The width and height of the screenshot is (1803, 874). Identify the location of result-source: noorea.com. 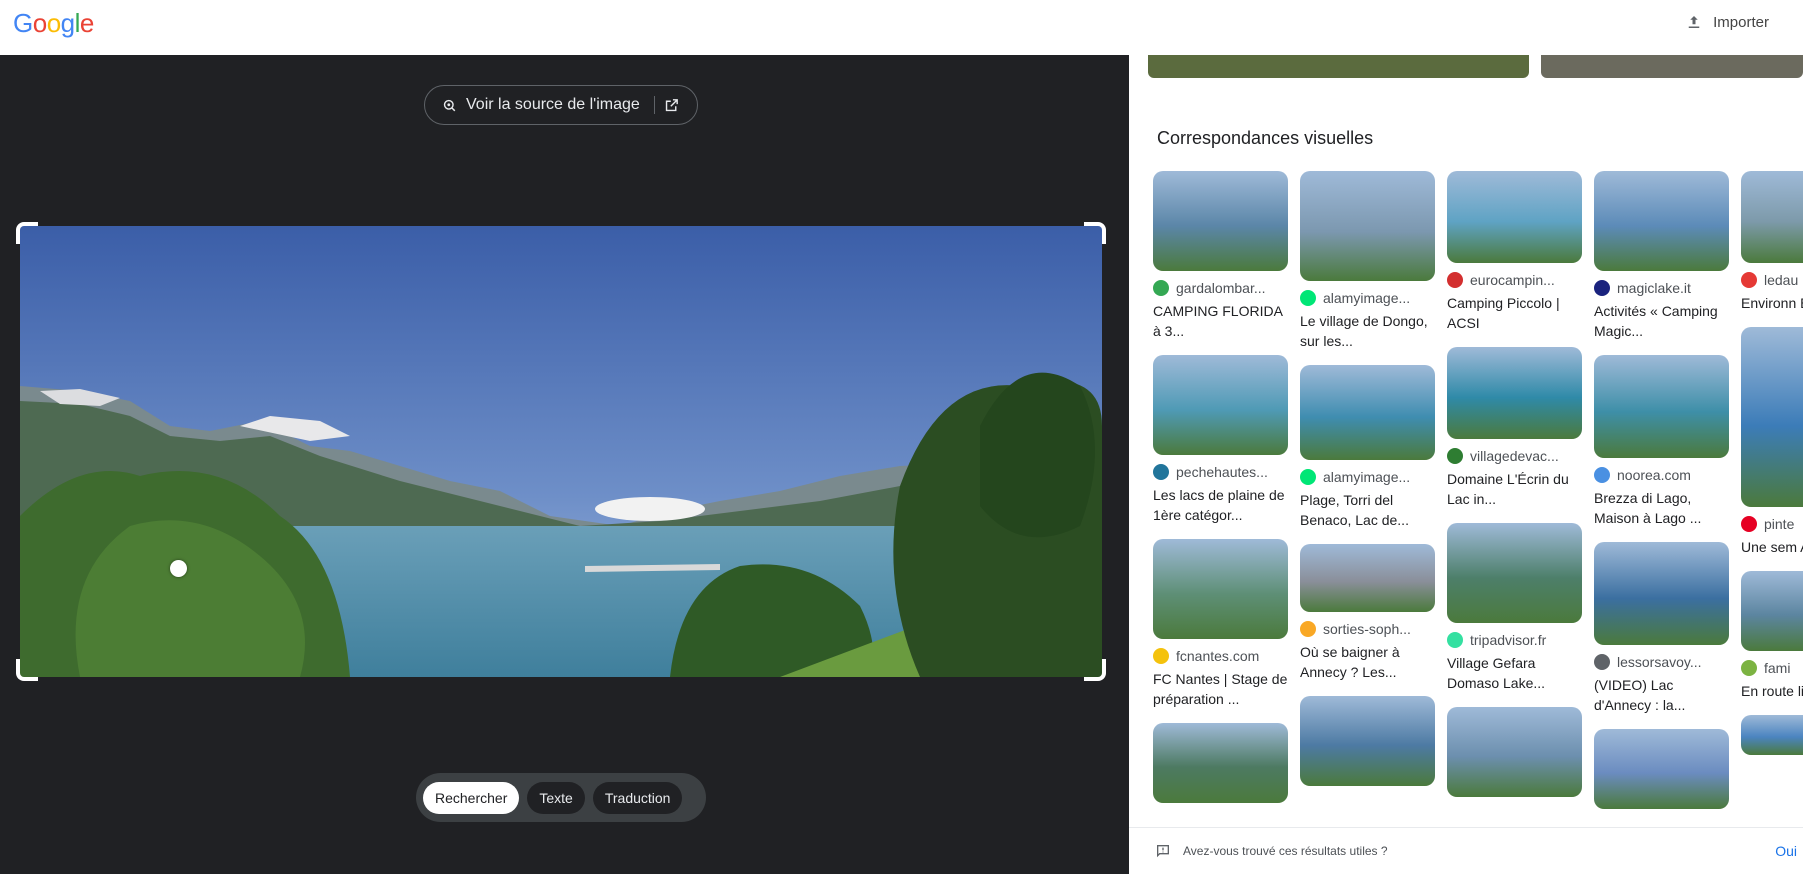
(1661, 475).